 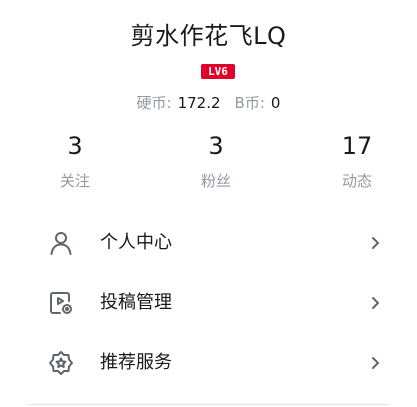 I want to click on stat-following: 3 关注, so click(x=75, y=160).